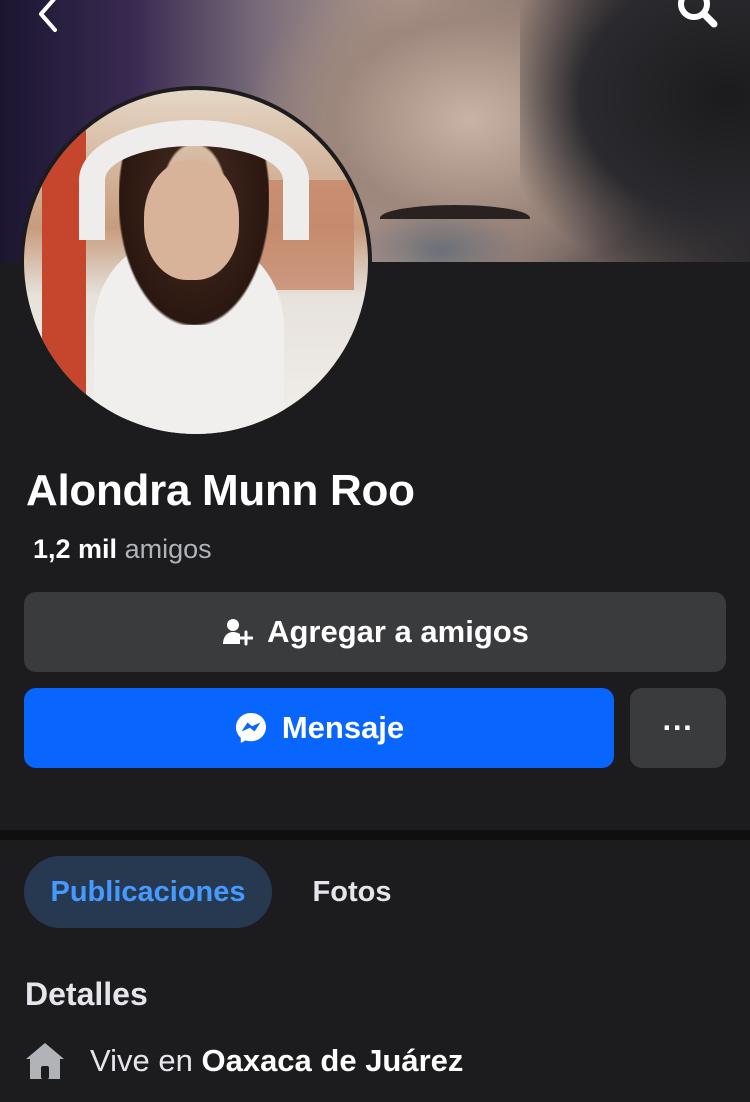 The image size is (750, 1102). I want to click on tab-posts: Publicaciones, so click(148, 892).